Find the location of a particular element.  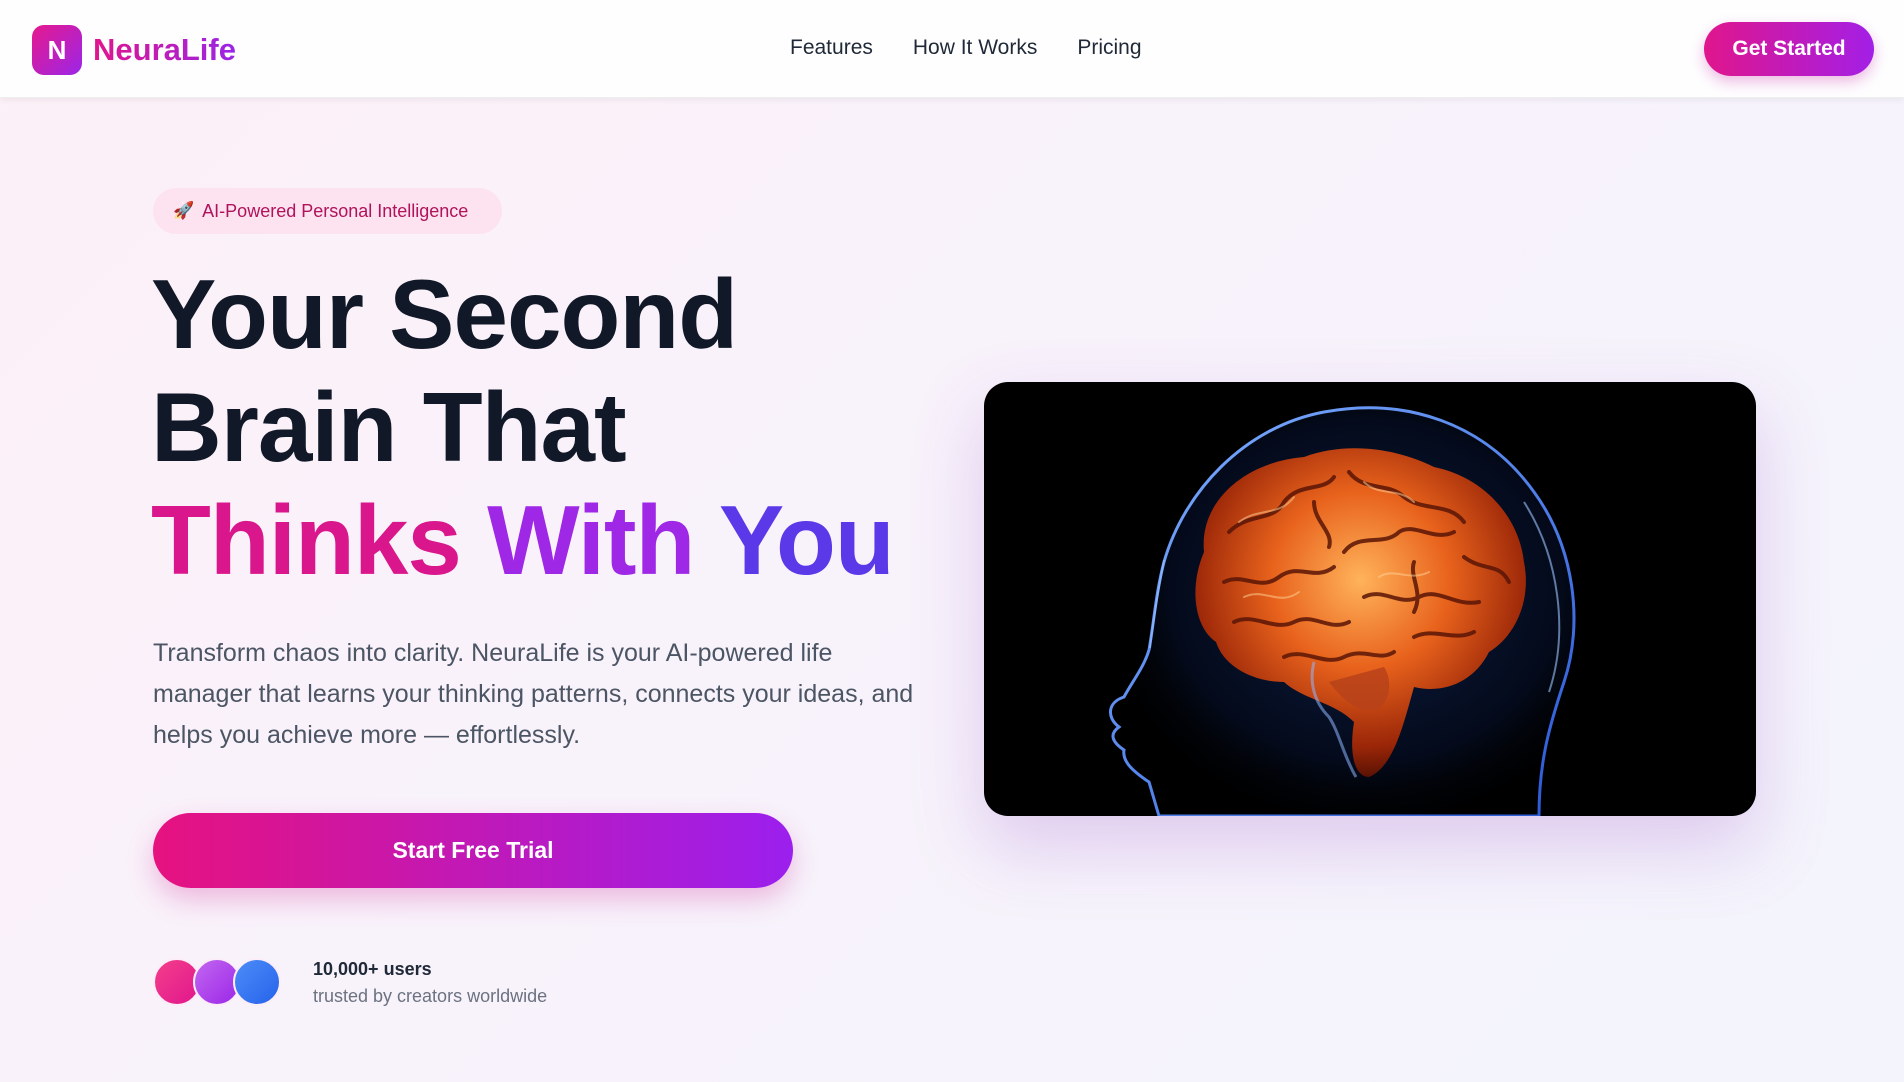

hero-headline: Your Second Brain That Thinks With You is located at coordinates (523, 427).